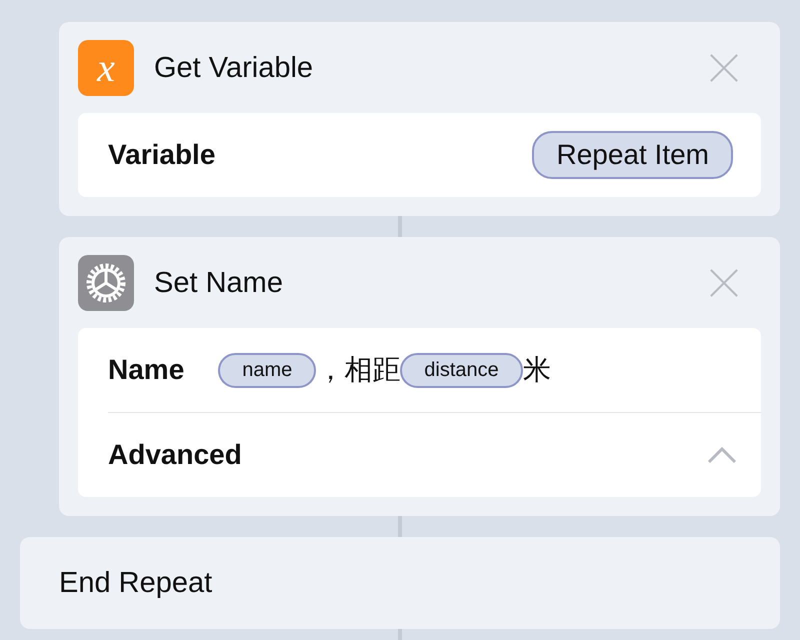 The image size is (800, 640). Describe the element at coordinates (536, 370) in the screenshot. I see `value-text: 米` at that location.